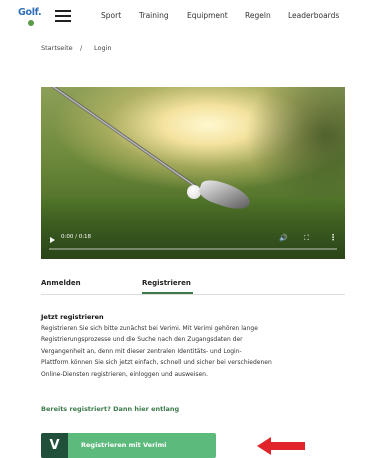 The image size is (387, 458). I want to click on video-background-trees, so click(295, 147).